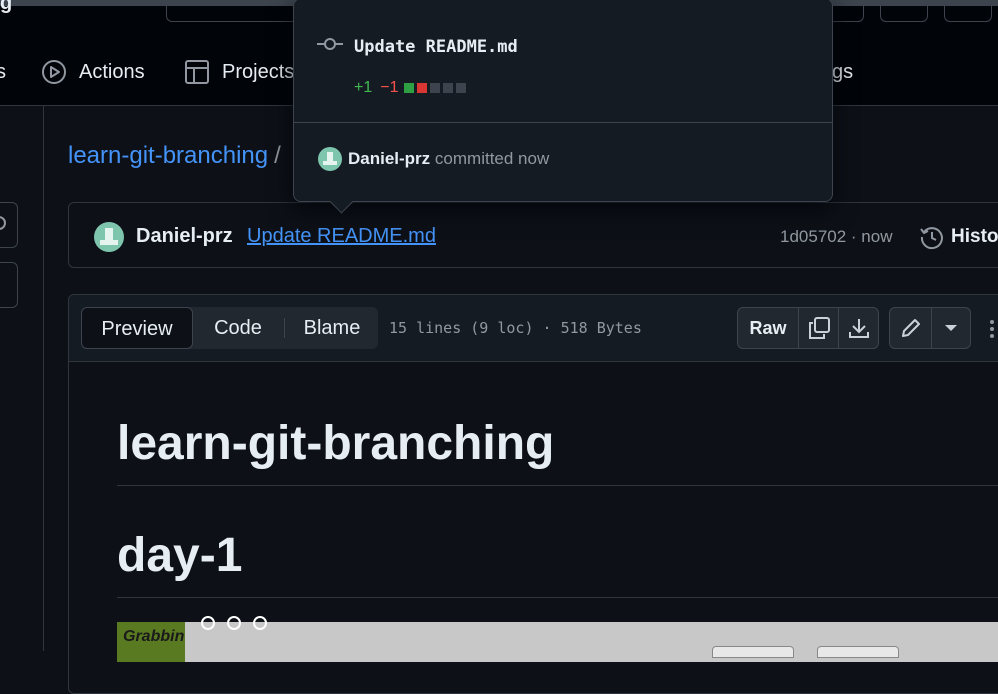 The width and height of the screenshot is (998, 694). Describe the element at coordinates (180, 555) in the screenshot. I see `readme-heading-day: day-1` at that location.